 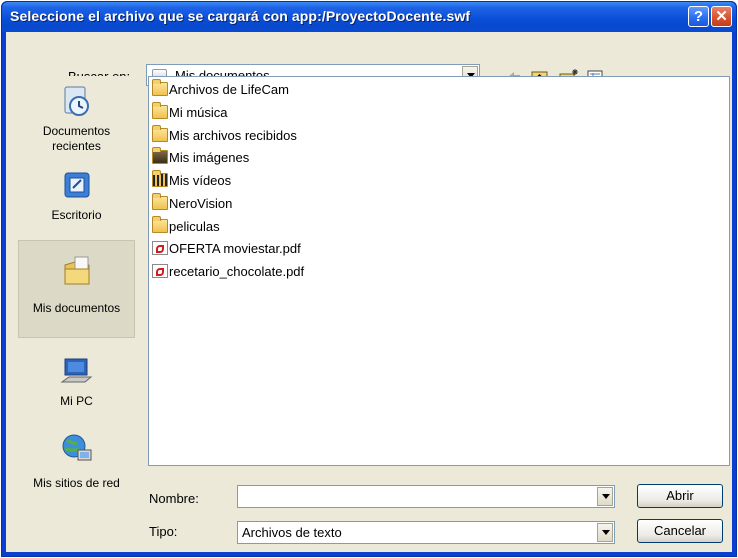 I want to click on filetype-value: Archivos de texto, so click(x=292, y=532).